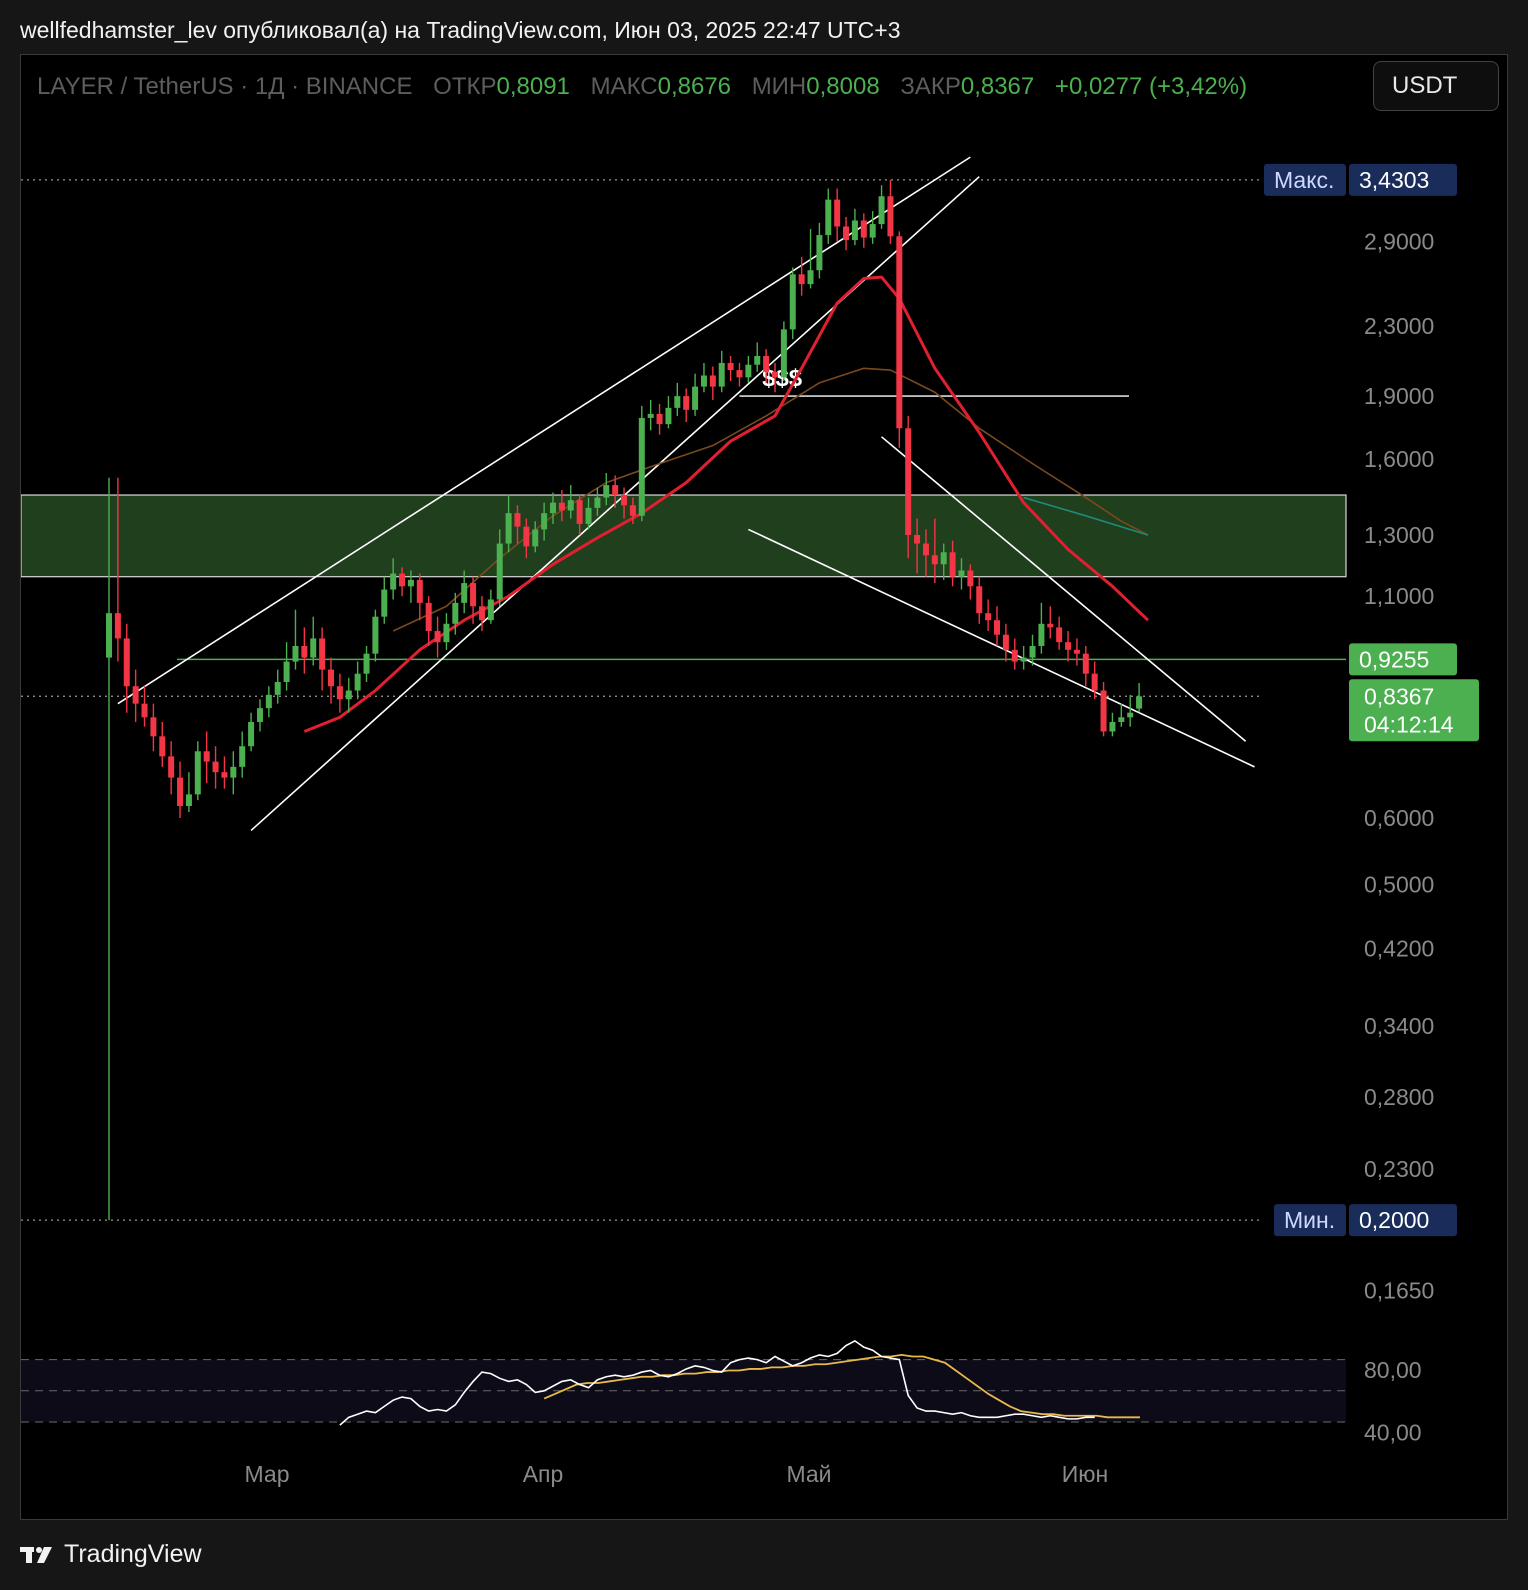  What do you see at coordinates (997, 86) in the screenshot?
I see `legend-close-value: 0,8367` at bounding box center [997, 86].